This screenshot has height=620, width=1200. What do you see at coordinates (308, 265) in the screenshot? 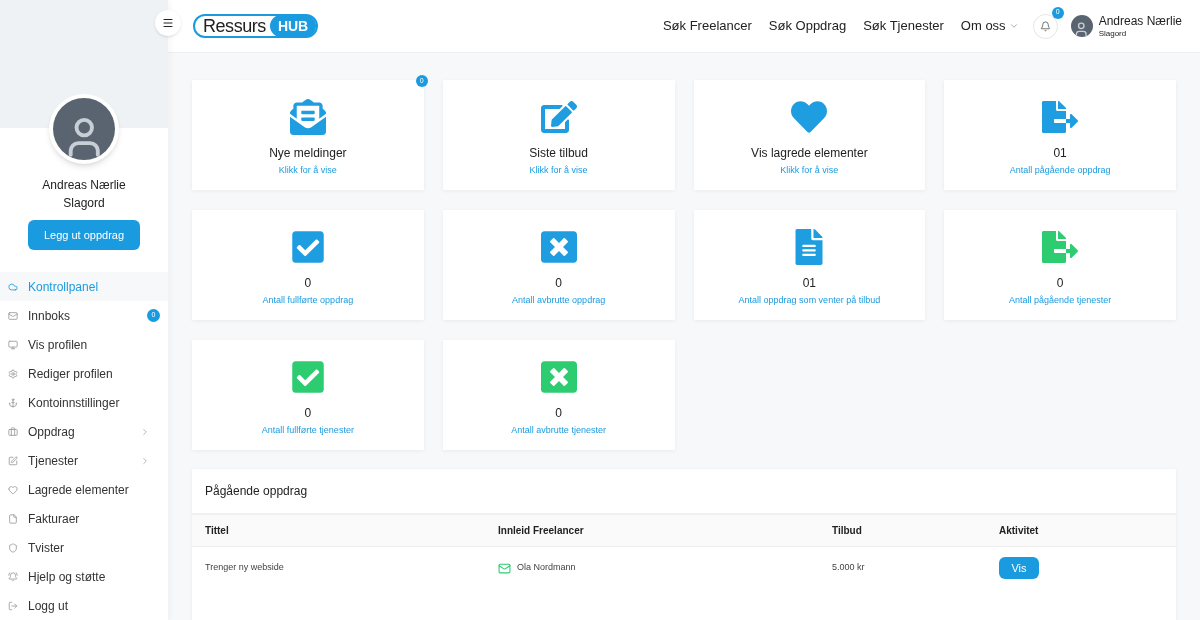
I see `stat-card: 0 Antall fullførte oppdrag` at bounding box center [308, 265].